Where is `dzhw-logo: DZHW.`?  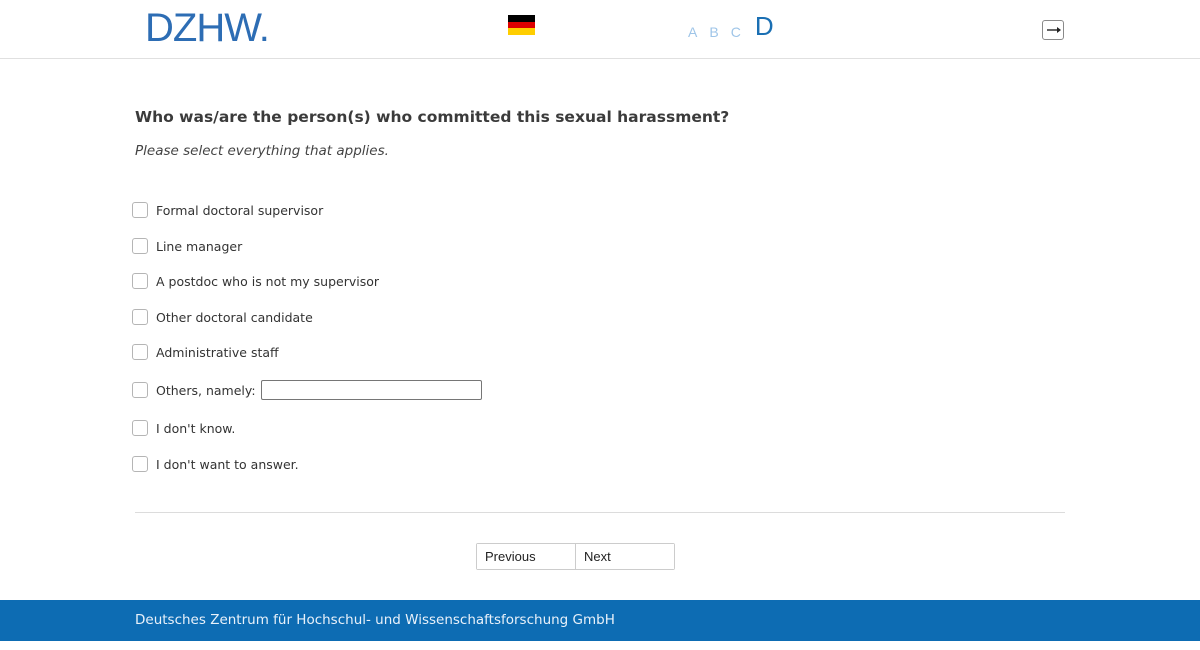
dzhw-logo: DZHW. is located at coordinates (207, 28).